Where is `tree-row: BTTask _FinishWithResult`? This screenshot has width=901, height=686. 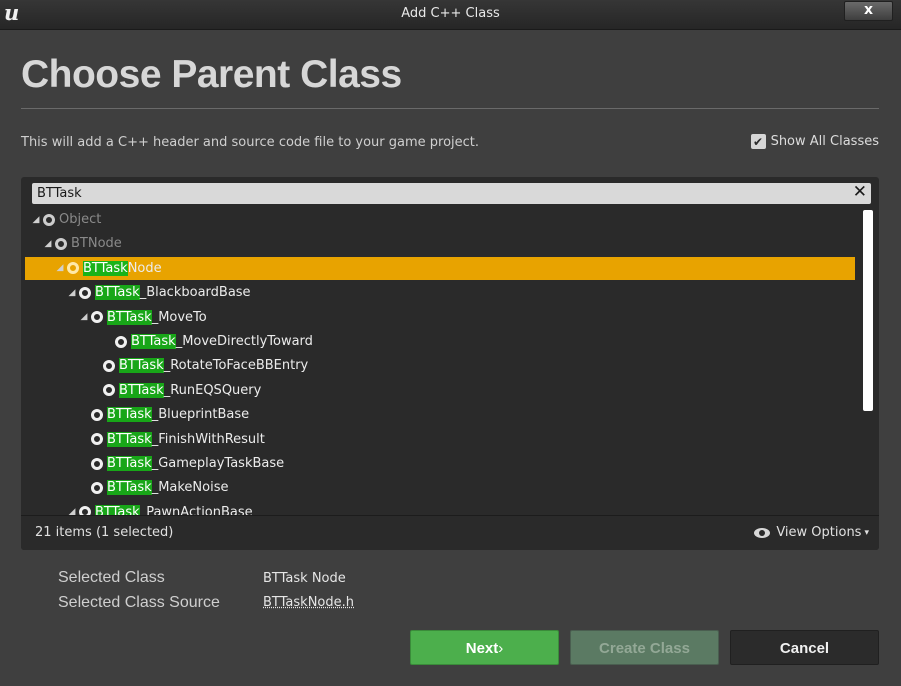
tree-row: BTTask _FinishWithResult is located at coordinates (440, 439).